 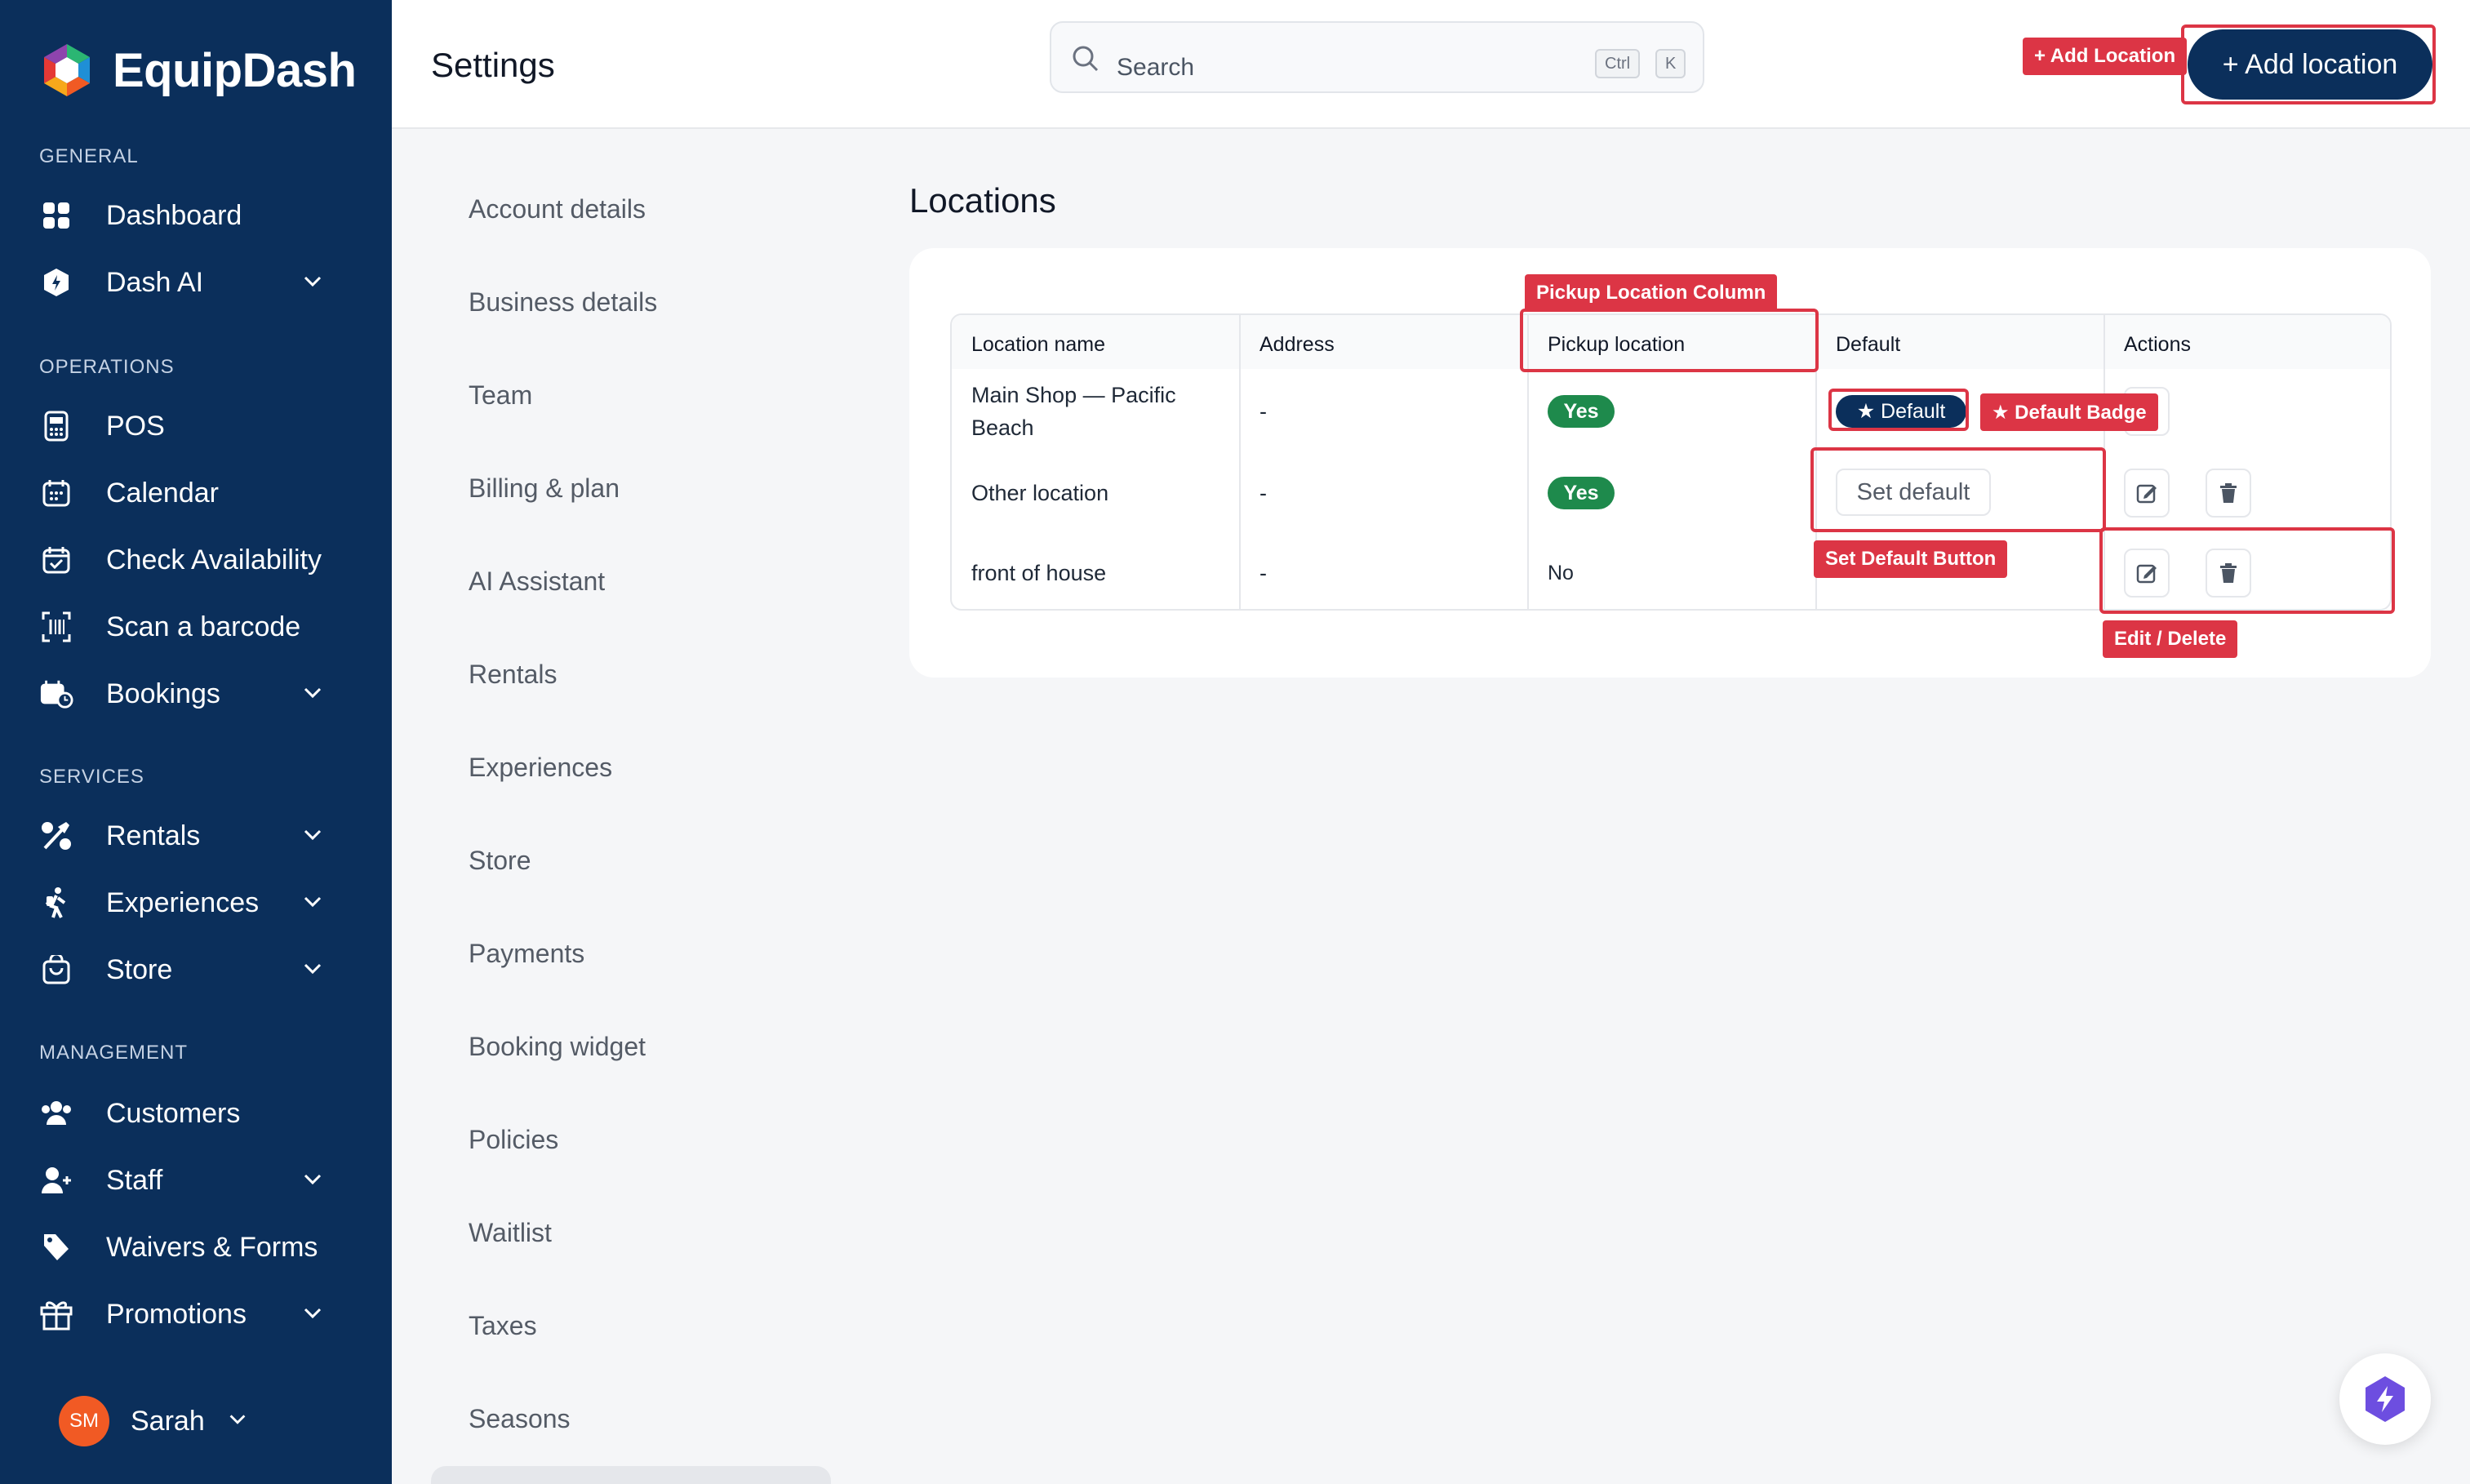 What do you see at coordinates (1039, 573) in the screenshot?
I see `location-name: front of house` at bounding box center [1039, 573].